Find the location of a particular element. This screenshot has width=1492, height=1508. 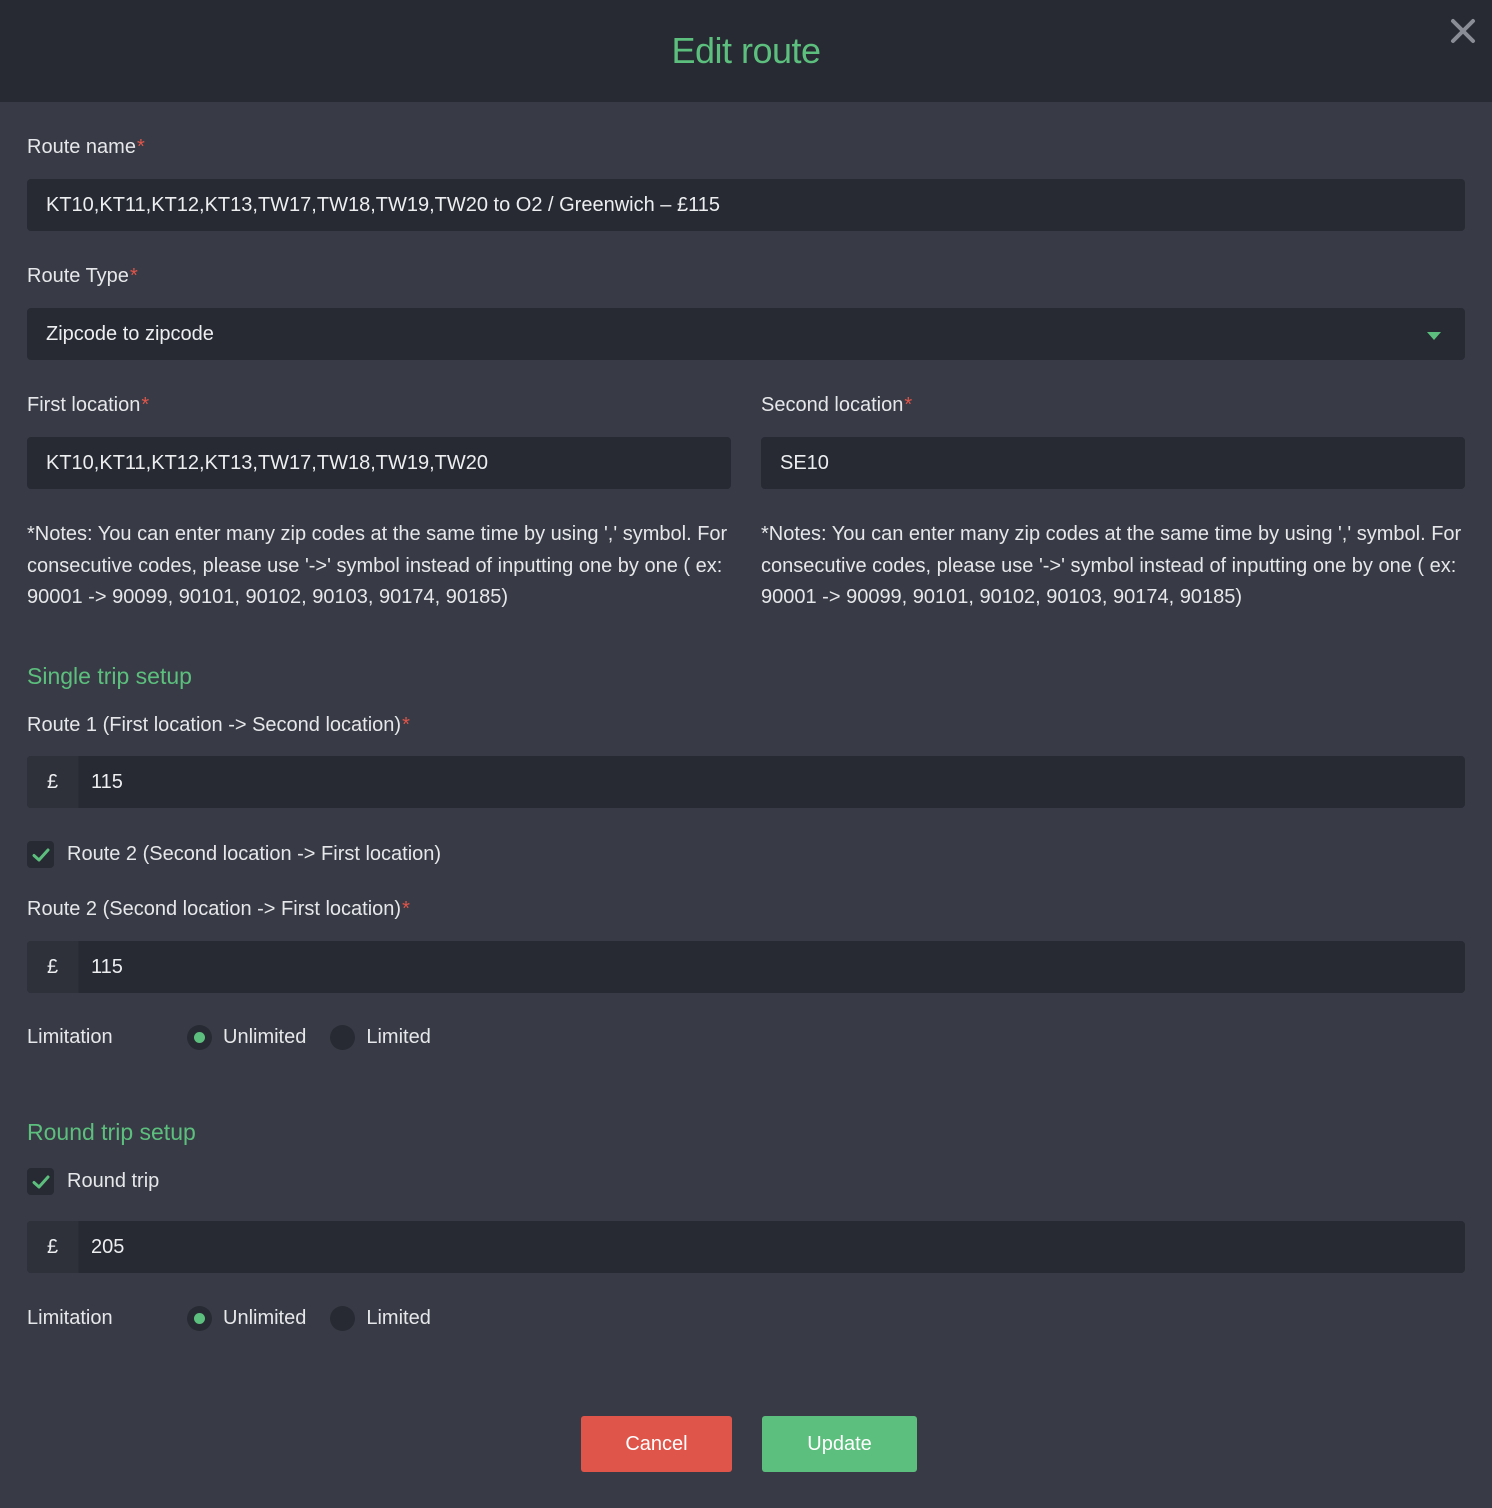

round-trip-price-value: 205 is located at coordinates (108, 1246).